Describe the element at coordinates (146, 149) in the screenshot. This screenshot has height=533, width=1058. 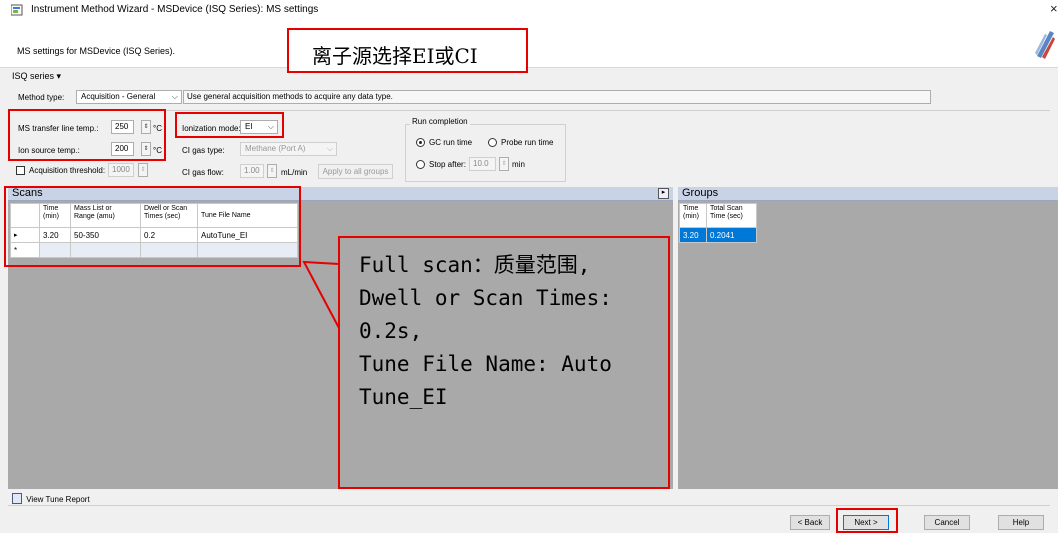
I see `ion-source-temp-spinner: ⇕` at that location.